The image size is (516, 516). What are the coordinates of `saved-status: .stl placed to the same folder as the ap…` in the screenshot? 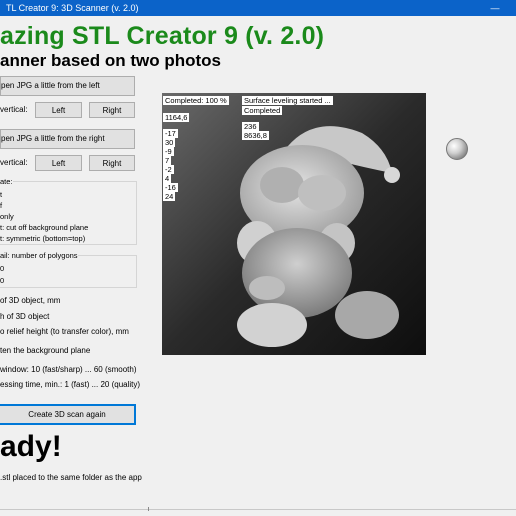 It's located at (71, 477).